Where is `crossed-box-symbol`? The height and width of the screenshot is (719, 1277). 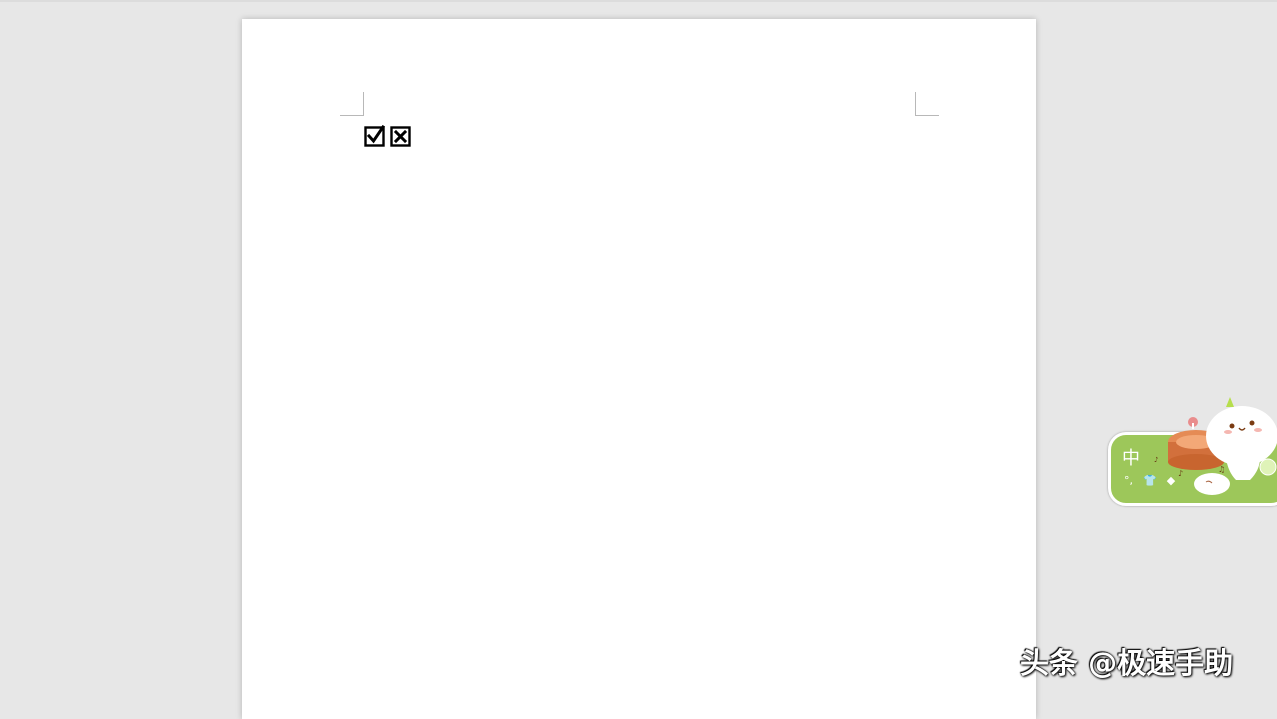 crossed-box-symbol is located at coordinates (401, 136).